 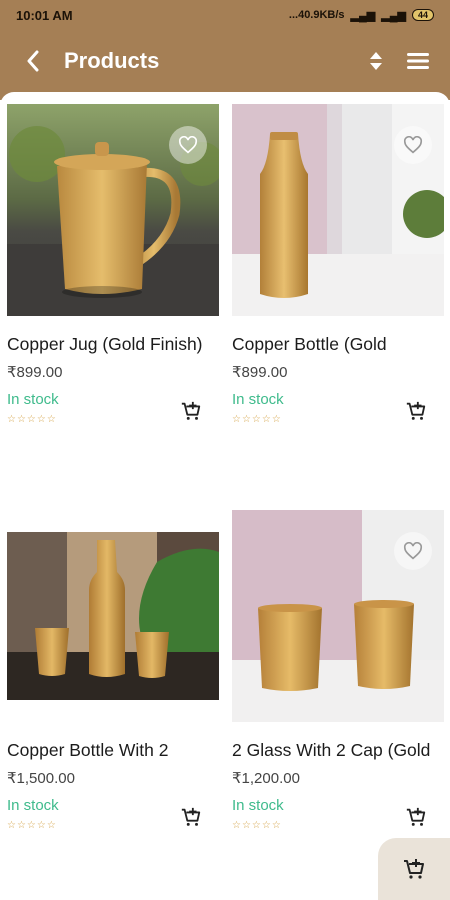 I want to click on page-title: Products, so click(x=112, y=60).